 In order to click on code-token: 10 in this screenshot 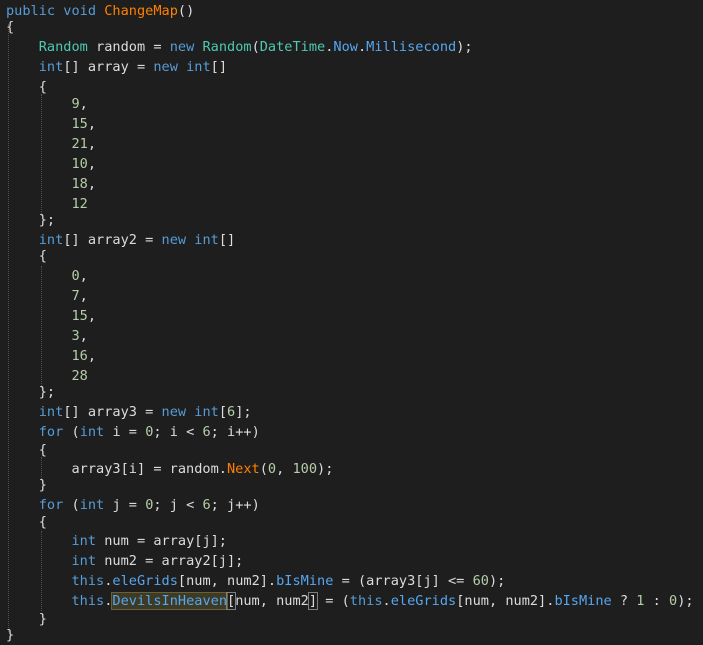, I will do `click(79, 164)`.